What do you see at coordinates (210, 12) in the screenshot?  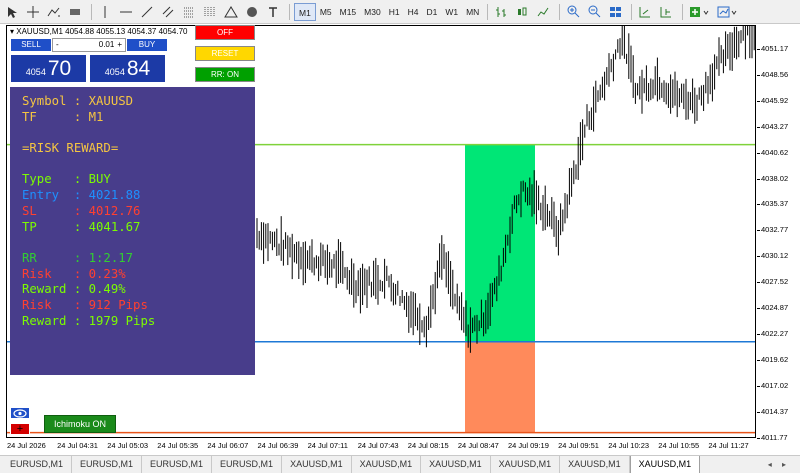 I see `gann-grid-icon` at bounding box center [210, 12].